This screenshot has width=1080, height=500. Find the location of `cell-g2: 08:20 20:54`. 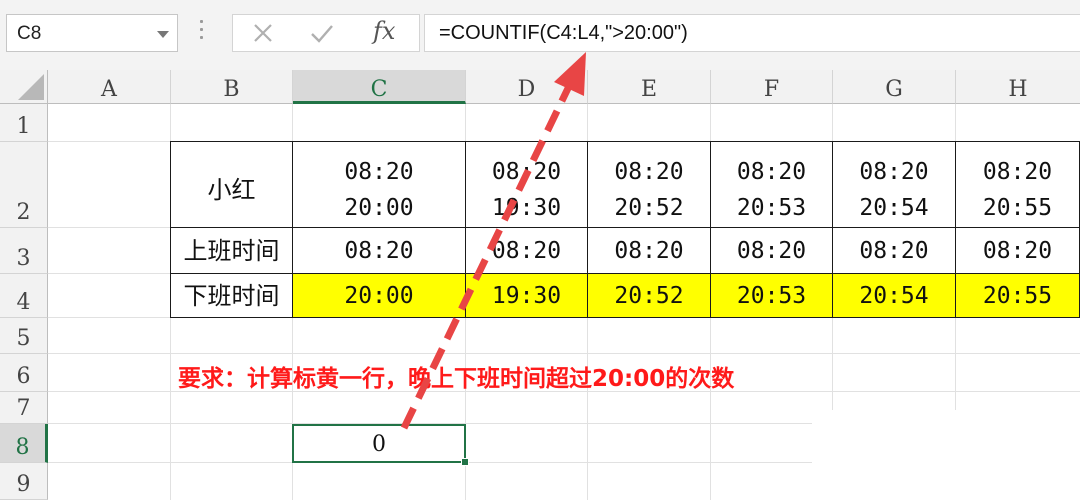

cell-g2: 08:20 20:54 is located at coordinates (894, 185).